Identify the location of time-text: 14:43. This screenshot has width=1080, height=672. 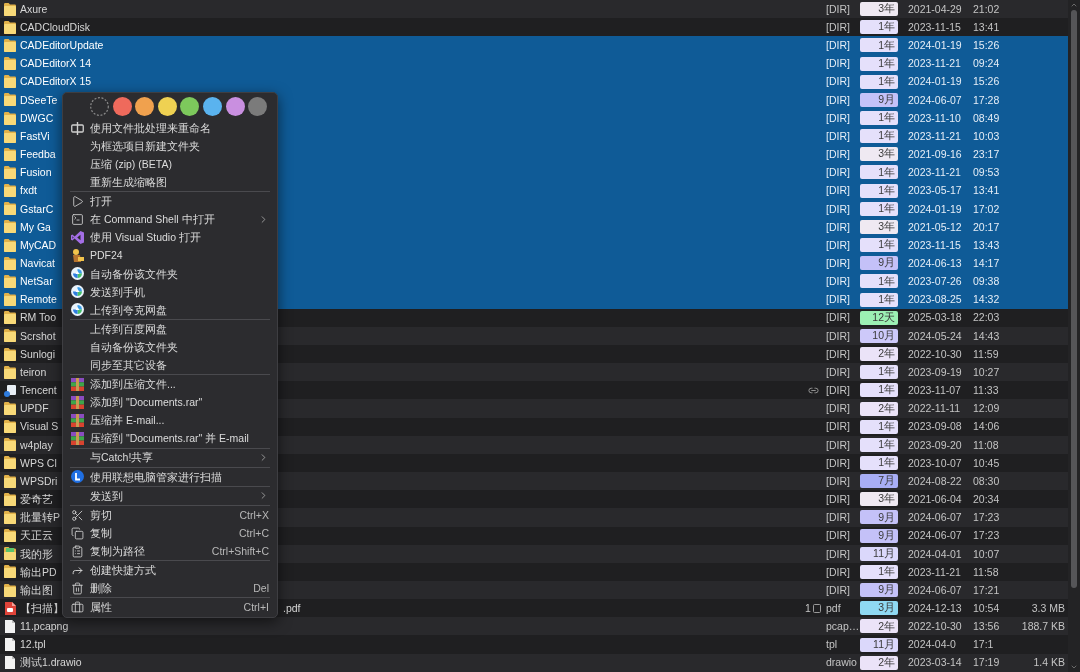
(986, 336).